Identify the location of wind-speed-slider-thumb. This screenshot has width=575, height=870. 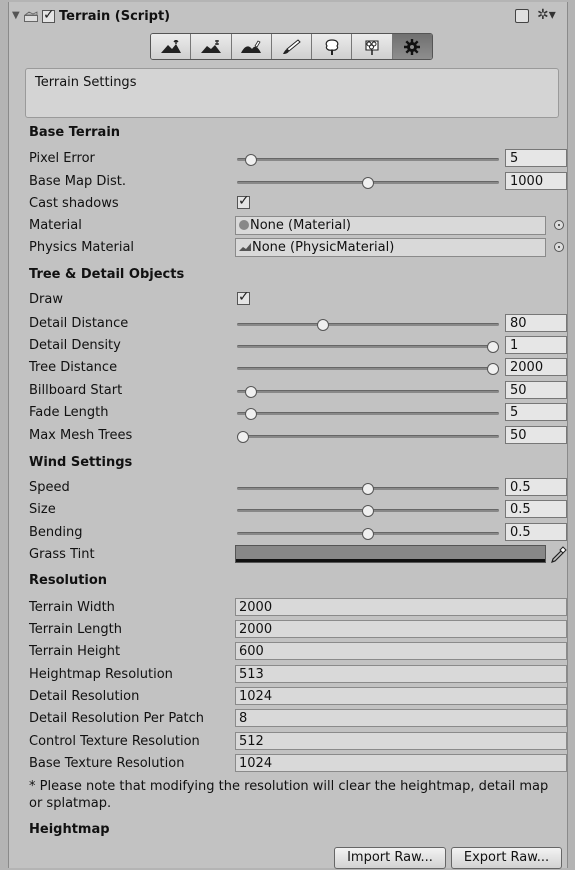
(368, 489).